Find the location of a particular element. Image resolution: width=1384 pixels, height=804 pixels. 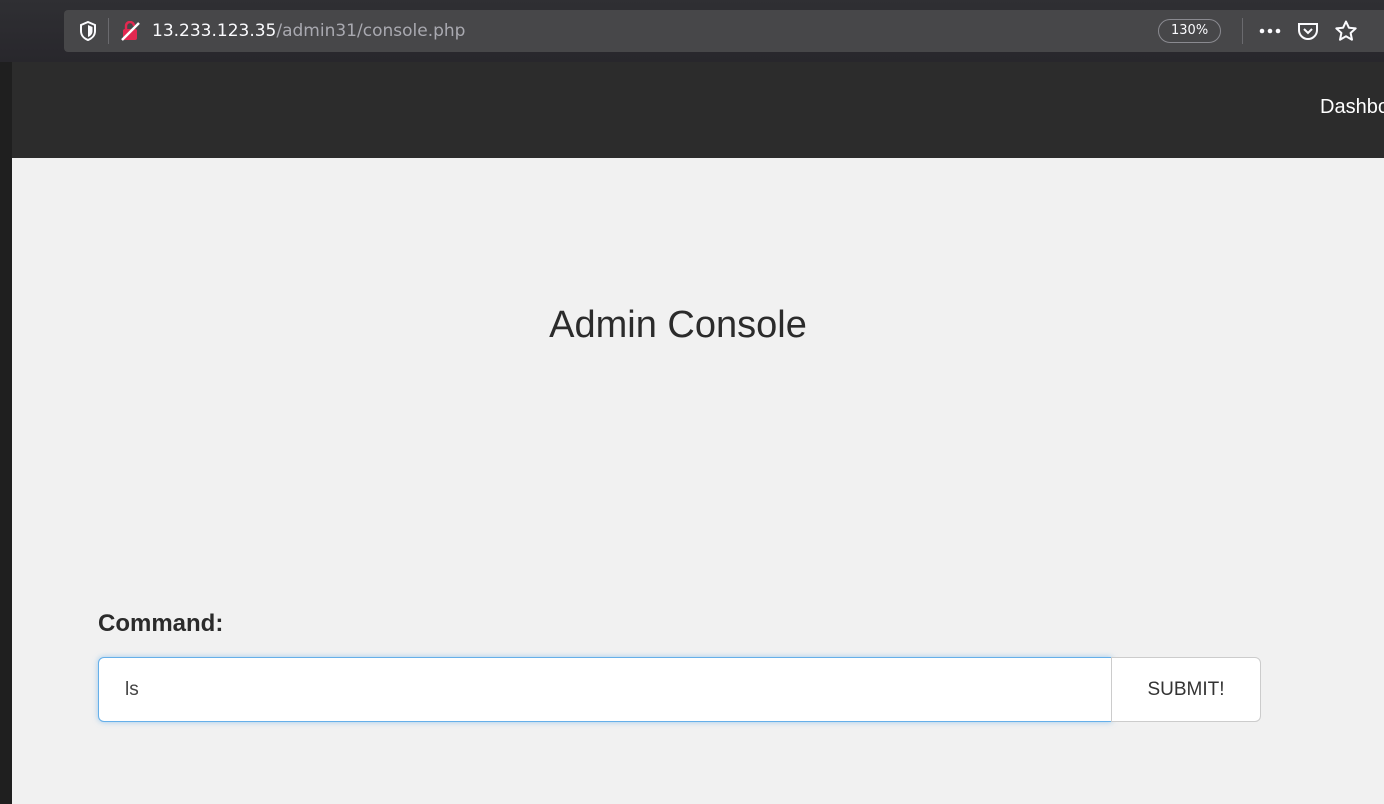

more-icon is located at coordinates (1270, 31).